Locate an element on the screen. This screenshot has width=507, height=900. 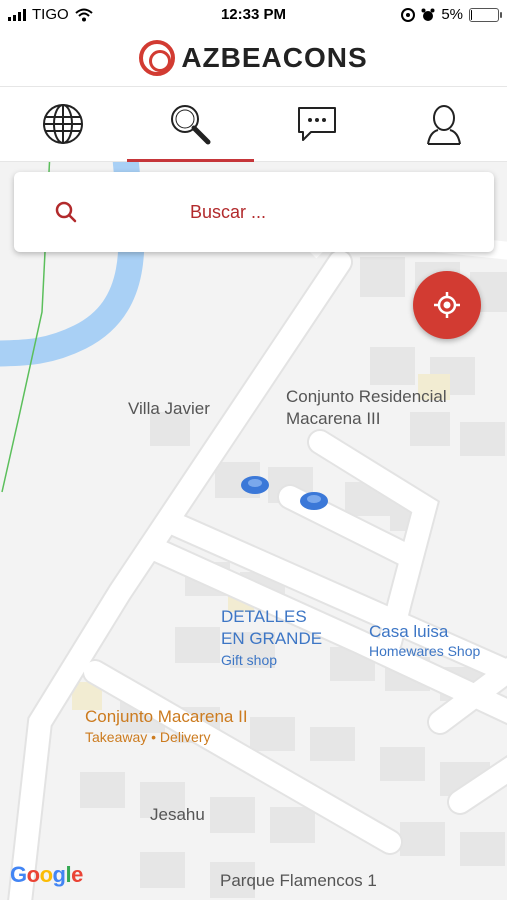
map-place-casa-luisa-type: Homewares Shop is located at coordinates (425, 651).